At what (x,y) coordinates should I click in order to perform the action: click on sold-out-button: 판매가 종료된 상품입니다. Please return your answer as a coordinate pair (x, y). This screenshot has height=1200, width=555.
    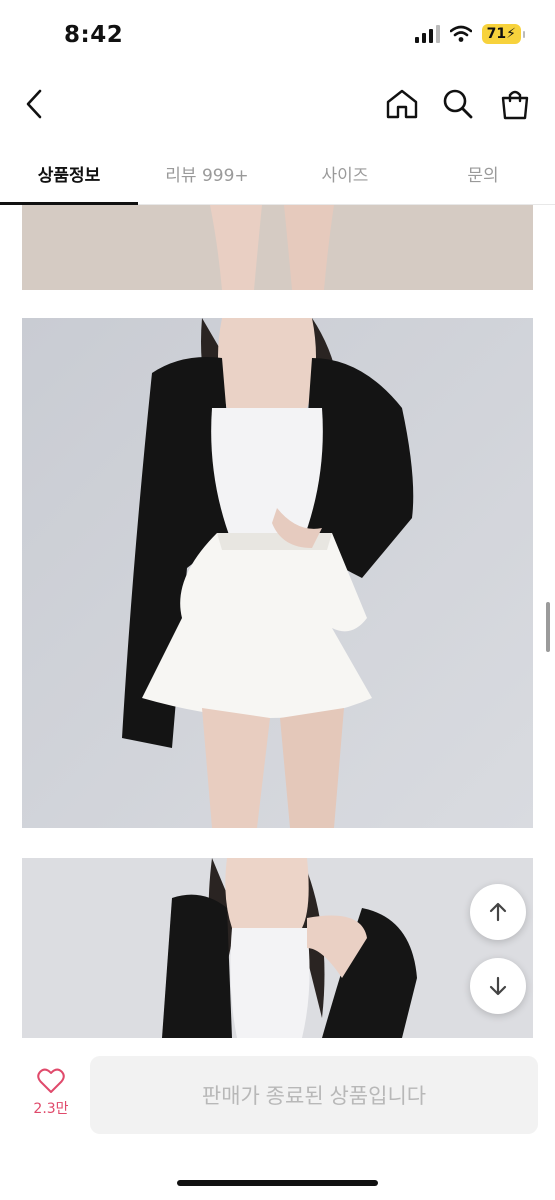
    Looking at the image, I should click on (314, 1095).